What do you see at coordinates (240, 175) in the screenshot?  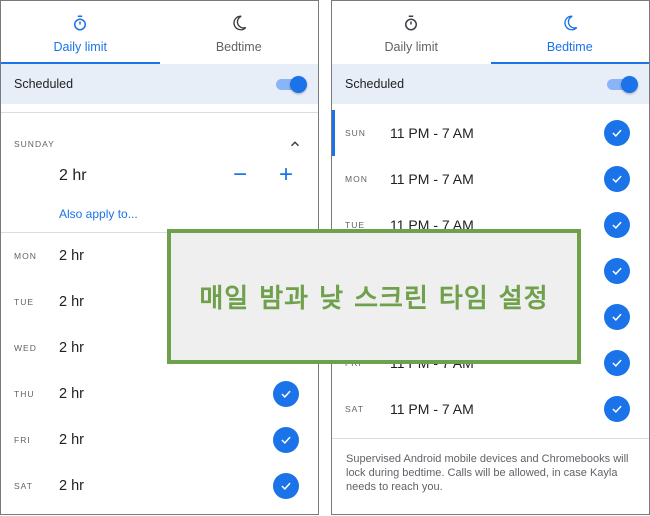 I see `decrease-button: −` at bounding box center [240, 175].